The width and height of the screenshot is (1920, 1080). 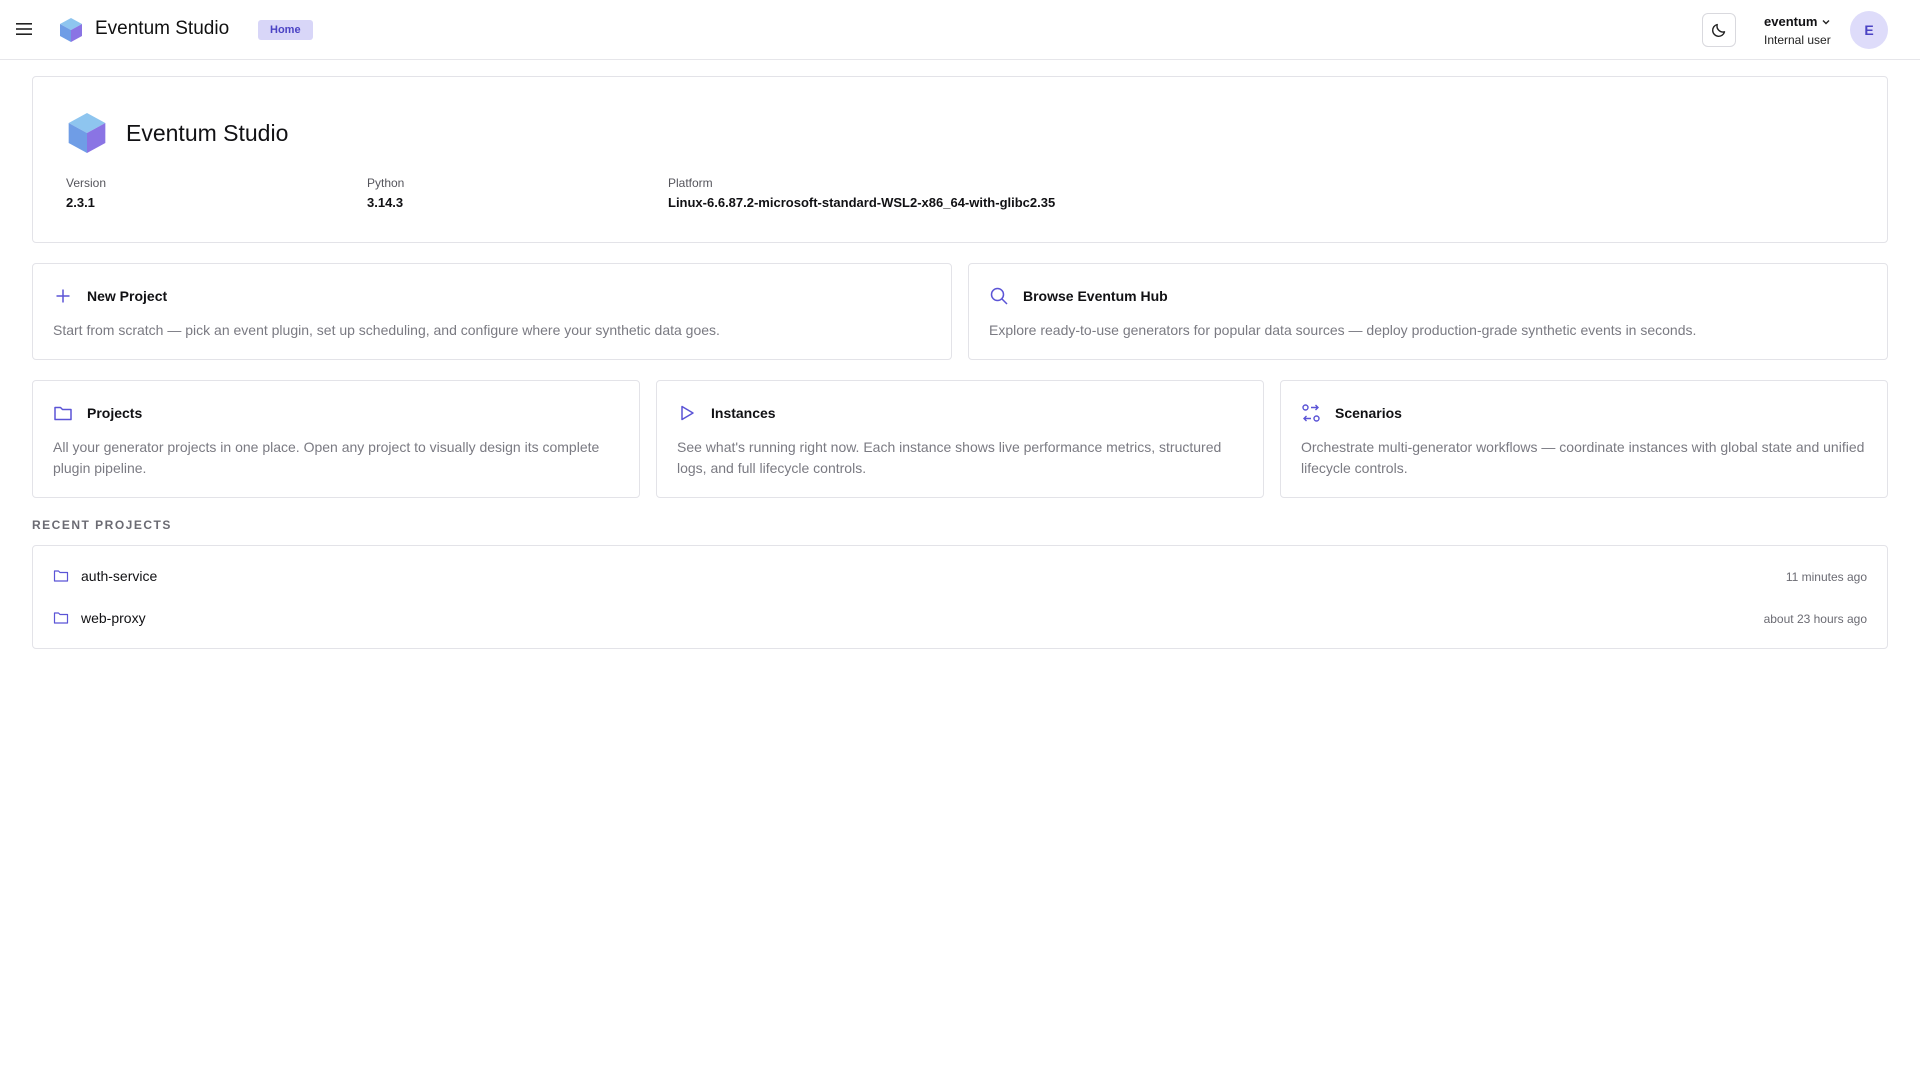 I want to click on chevron-down-icon, so click(x=1826, y=22).